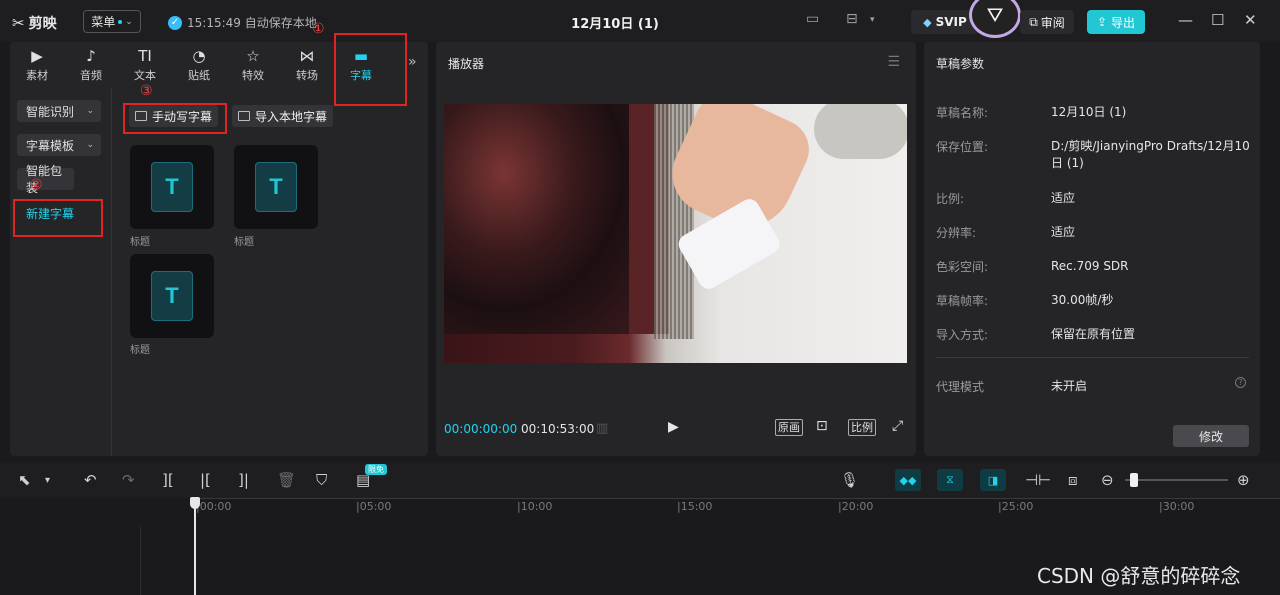  Describe the element at coordinates (1107, 480) in the screenshot. I see `zoom-out-icon: ⊖` at that location.